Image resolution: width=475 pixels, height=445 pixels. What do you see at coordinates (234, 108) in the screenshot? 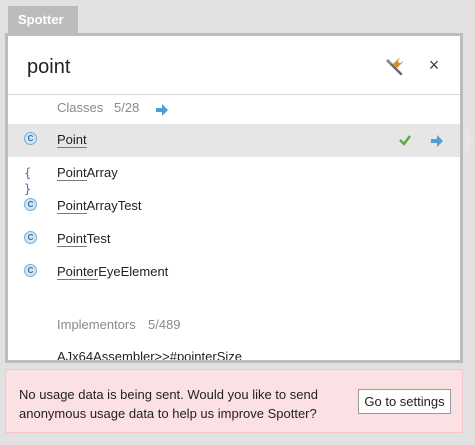
I see `section-header-classes: Classes 5/28` at bounding box center [234, 108].